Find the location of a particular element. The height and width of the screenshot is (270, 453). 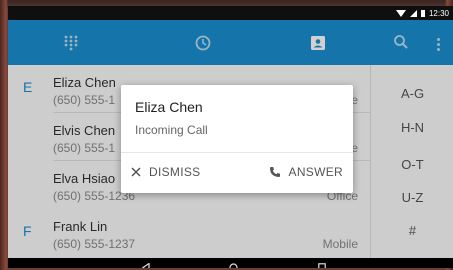

back-button is located at coordinates (146, 264).